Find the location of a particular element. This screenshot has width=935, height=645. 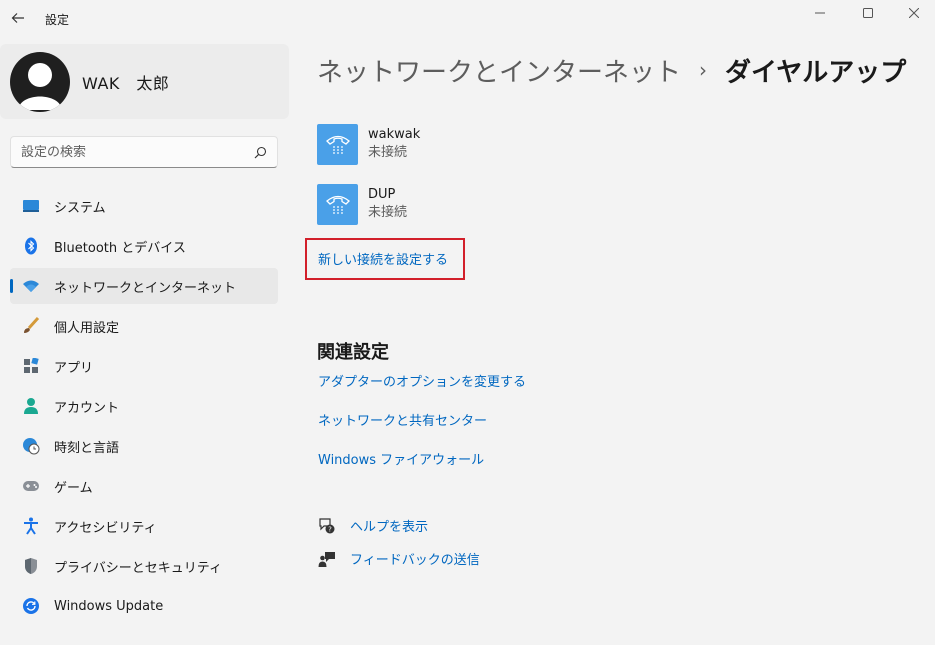

new-connection-link: 新しい接続を設定する is located at coordinates (383, 258).